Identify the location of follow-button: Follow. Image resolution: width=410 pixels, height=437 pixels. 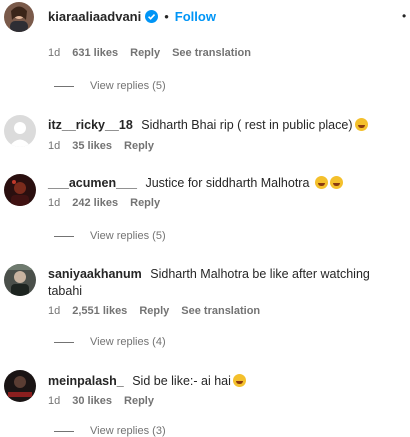
(195, 16).